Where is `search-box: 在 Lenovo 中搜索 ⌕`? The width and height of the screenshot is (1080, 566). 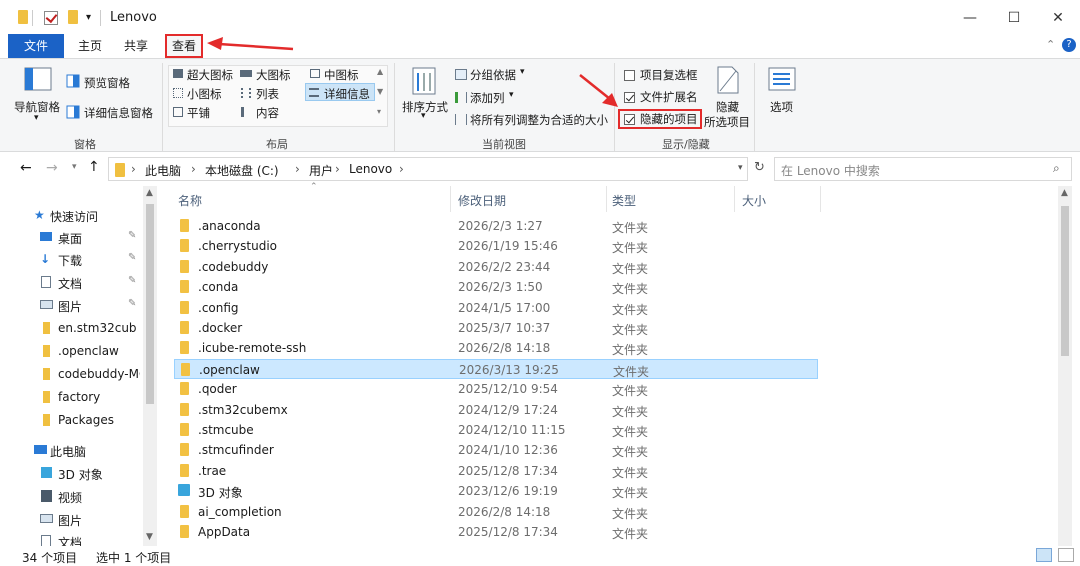 search-box: 在 Lenovo 中搜索 ⌕ is located at coordinates (923, 169).